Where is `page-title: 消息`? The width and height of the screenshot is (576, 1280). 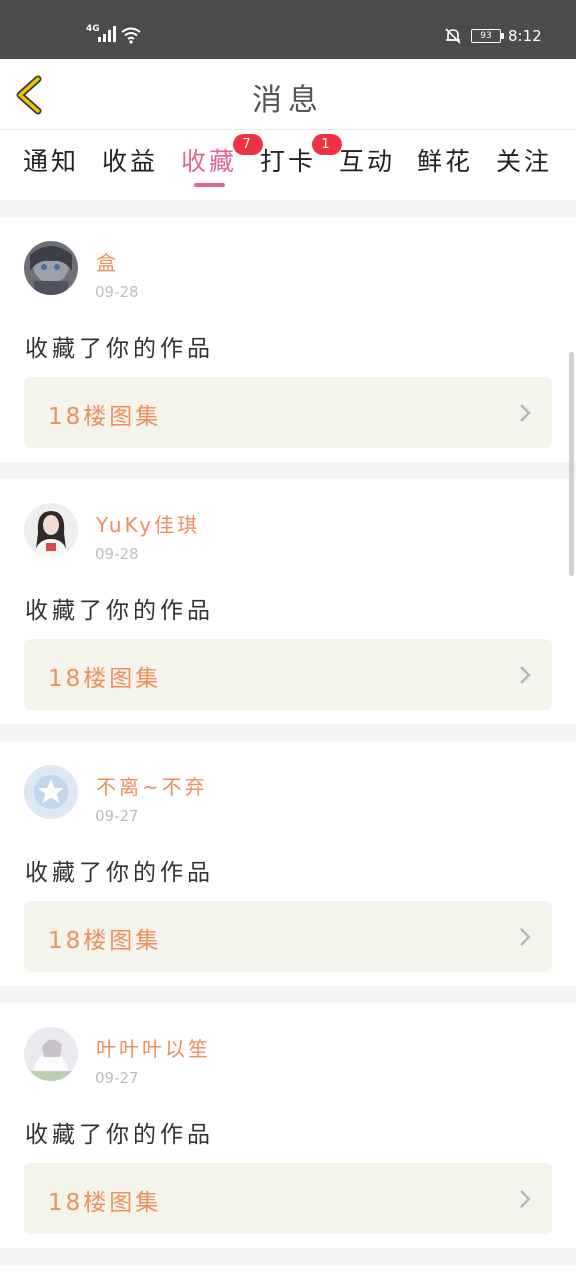 page-title: 消息 is located at coordinates (288, 100).